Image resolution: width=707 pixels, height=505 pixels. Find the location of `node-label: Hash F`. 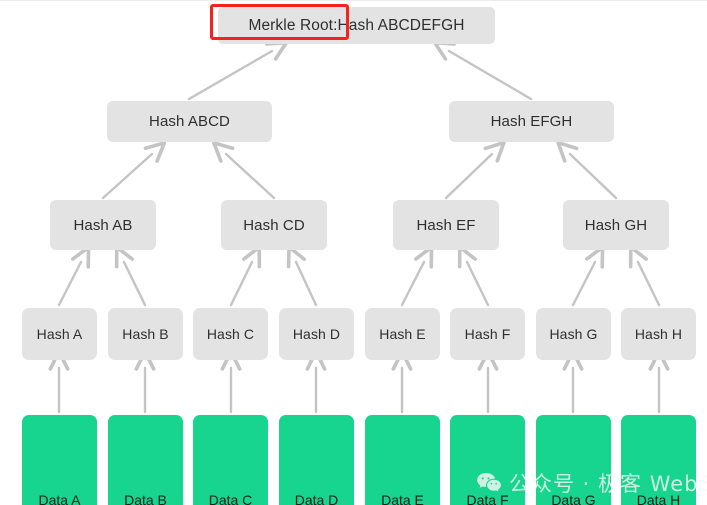

node-label: Hash F is located at coordinates (487, 334).